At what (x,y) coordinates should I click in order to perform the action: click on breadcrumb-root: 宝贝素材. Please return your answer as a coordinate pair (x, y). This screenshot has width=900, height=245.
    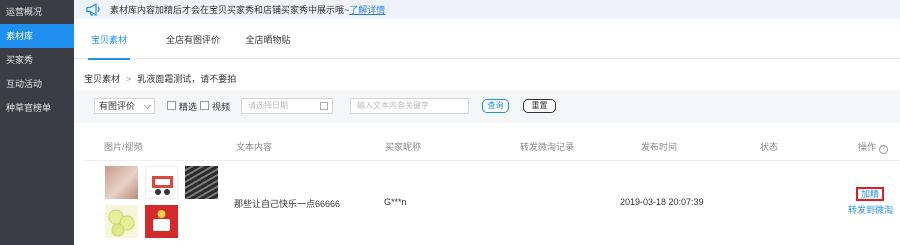
    Looking at the image, I should click on (102, 79).